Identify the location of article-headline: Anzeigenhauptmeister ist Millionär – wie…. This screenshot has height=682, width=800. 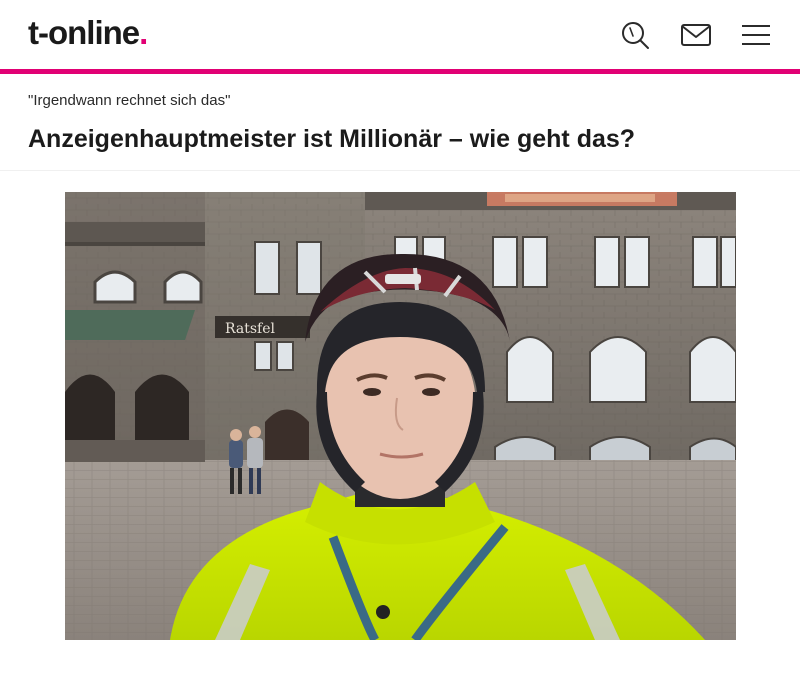
(403, 139).